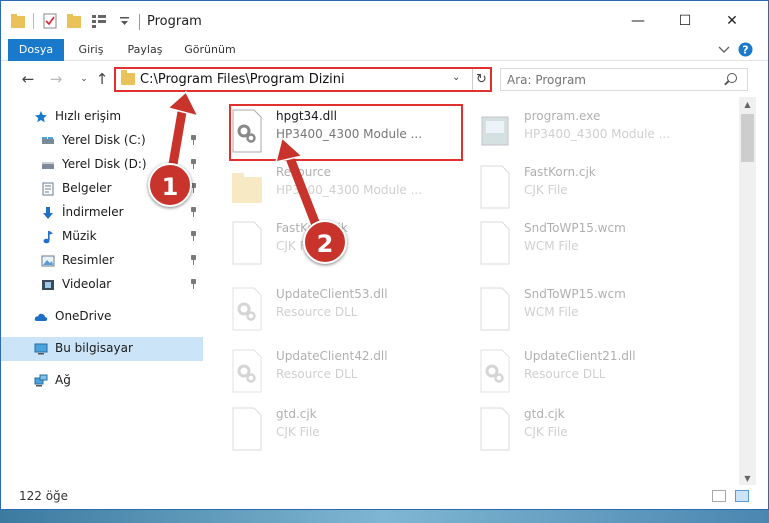 Image resolution: width=769 pixels, height=523 pixels. I want to click on status-bar: 122 öğe, so click(384, 496).